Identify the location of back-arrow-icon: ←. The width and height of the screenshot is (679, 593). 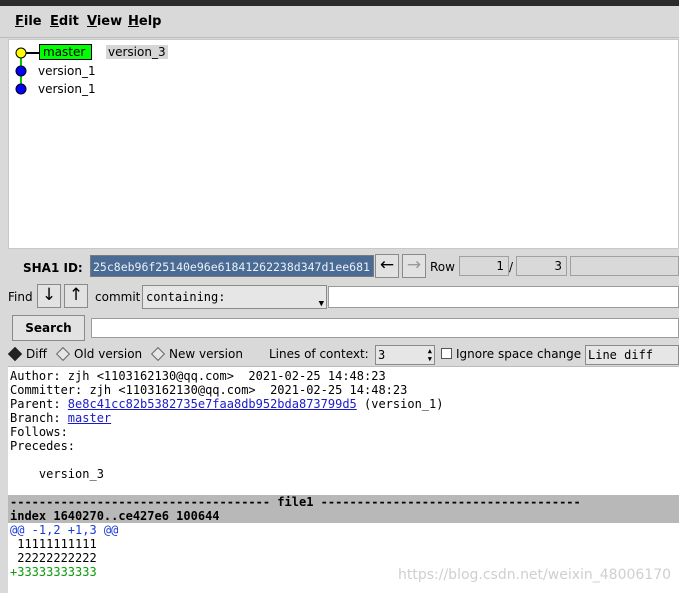
(387, 266).